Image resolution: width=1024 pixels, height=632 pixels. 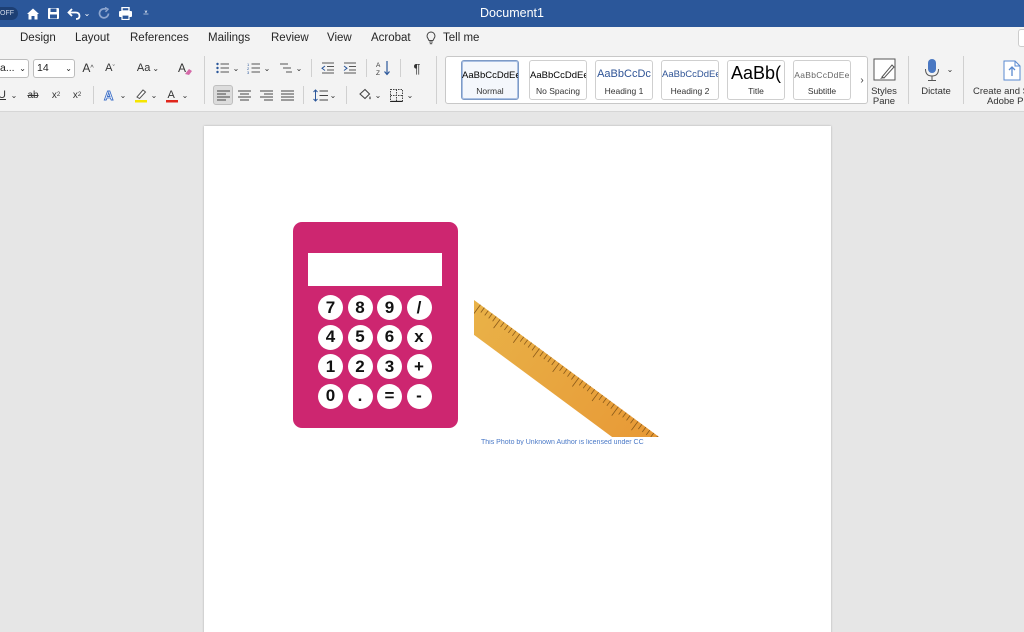 What do you see at coordinates (159, 38) in the screenshot?
I see `tab-references: References` at bounding box center [159, 38].